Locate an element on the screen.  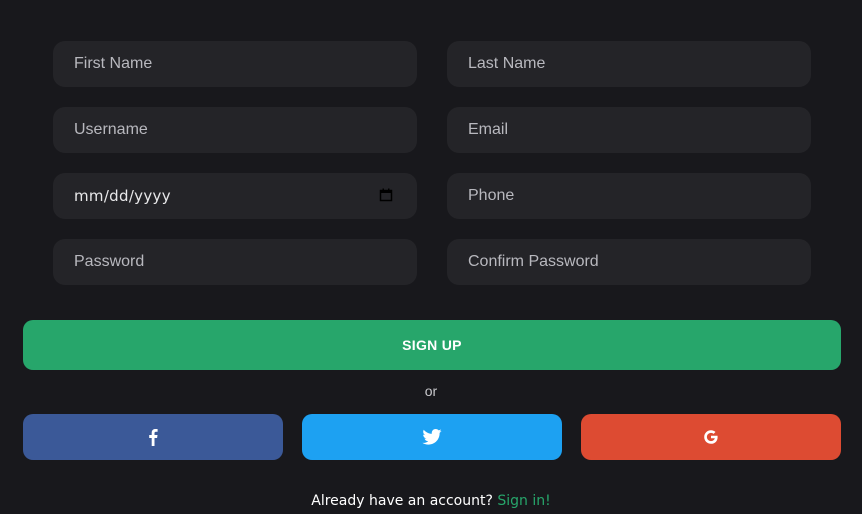
twitter-icon is located at coordinates (432, 437).